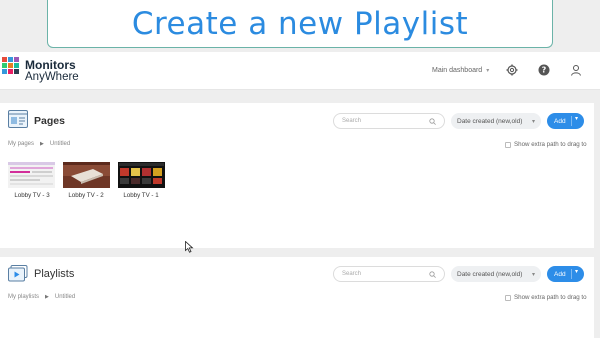 This screenshot has height=338, width=600. What do you see at coordinates (39, 144) in the screenshot?
I see `pages-breadcrumb: My pages ▶ Untitled` at bounding box center [39, 144].